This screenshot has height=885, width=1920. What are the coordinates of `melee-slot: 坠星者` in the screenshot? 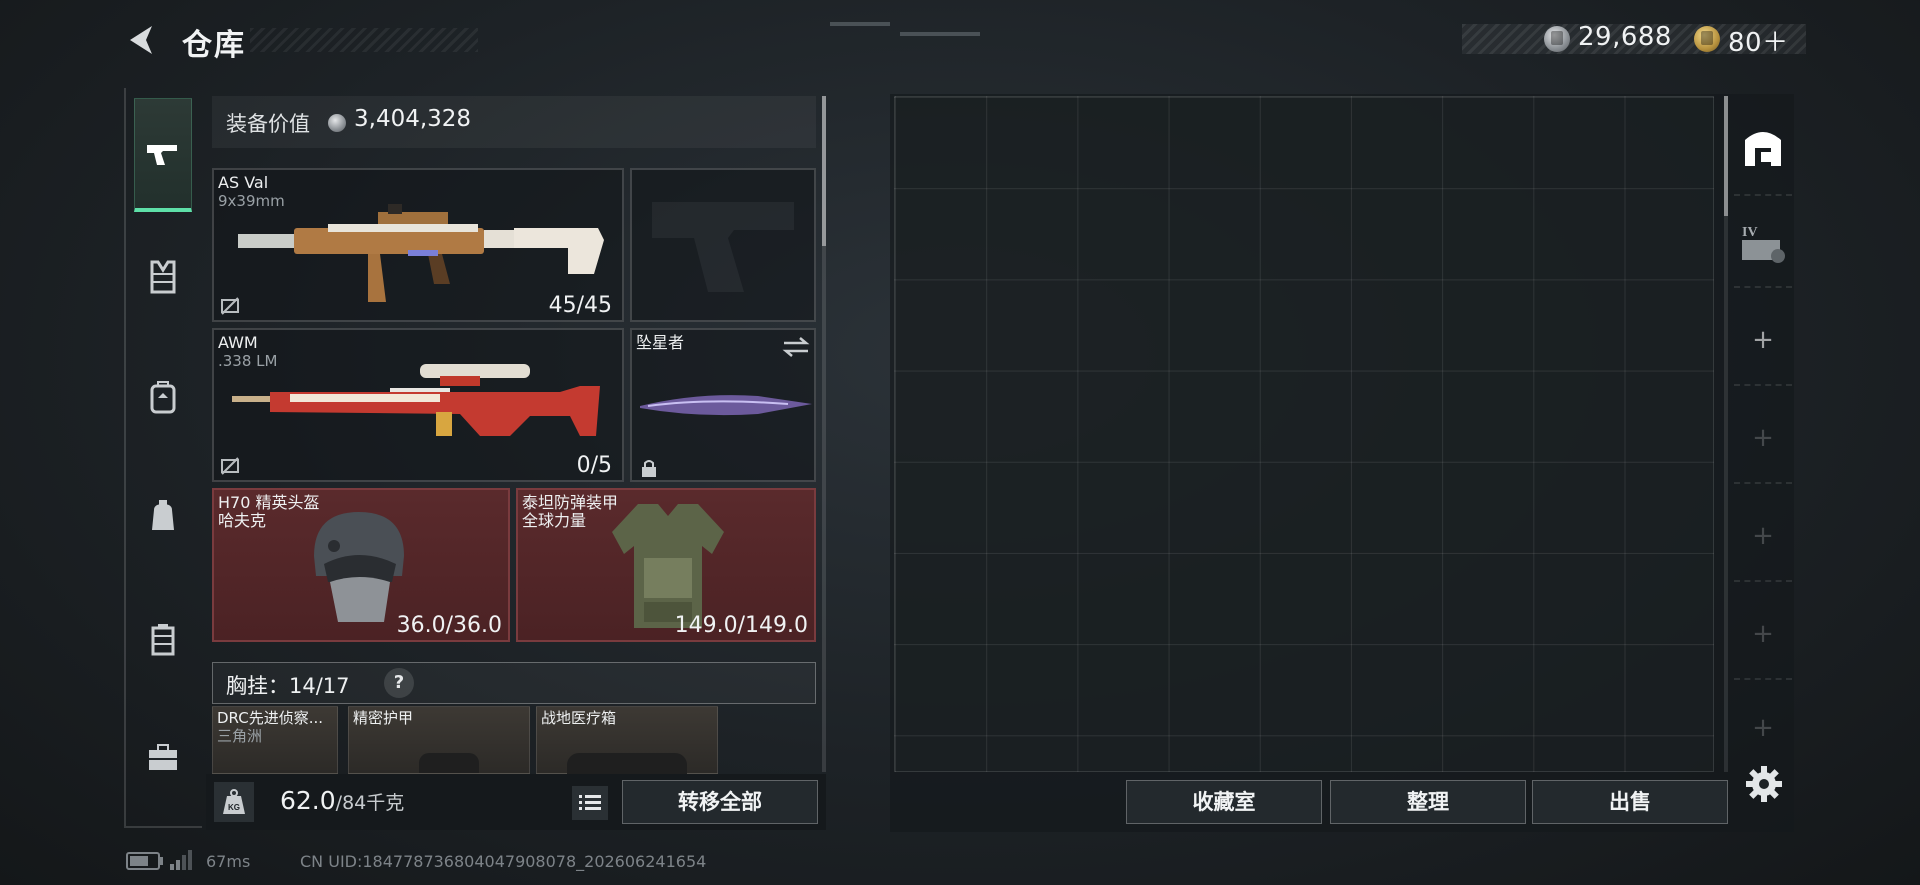 It's located at (723, 405).